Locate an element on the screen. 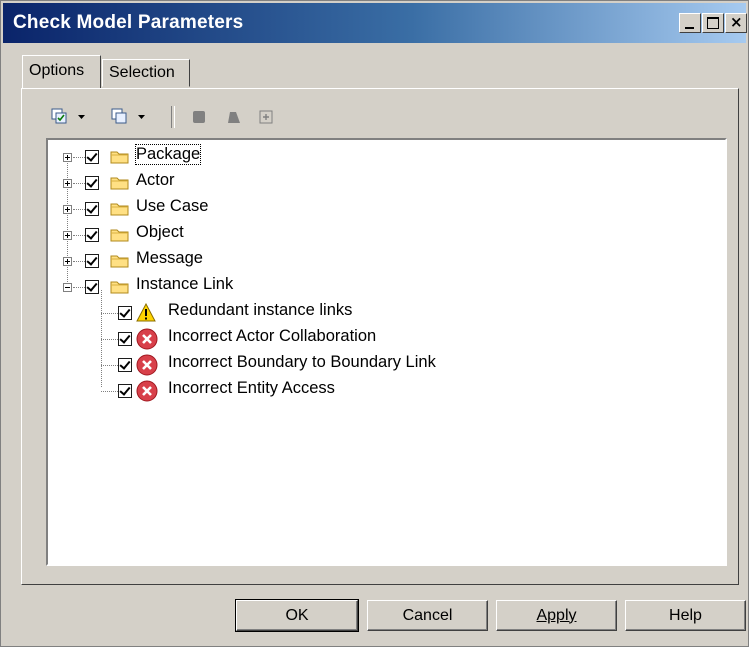 The width and height of the screenshot is (749, 647). expand-icon is located at coordinates (266, 117).